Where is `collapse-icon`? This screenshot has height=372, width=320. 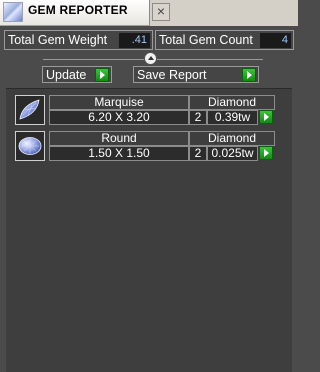
collapse-icon is located at coordinates (150, 58).